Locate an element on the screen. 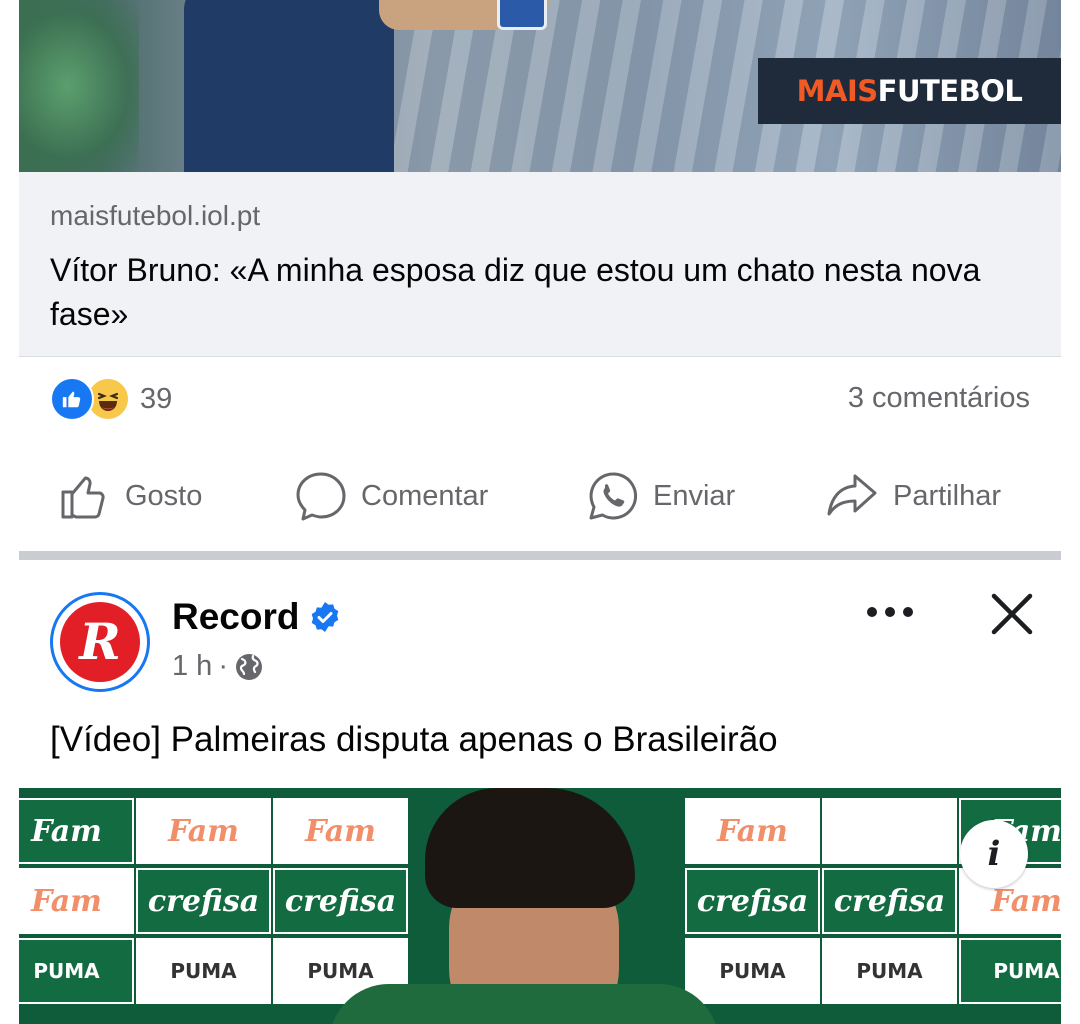 The height and width of the screenshot is (1024, 1080). like-icon is located at coordinates (72, 399).